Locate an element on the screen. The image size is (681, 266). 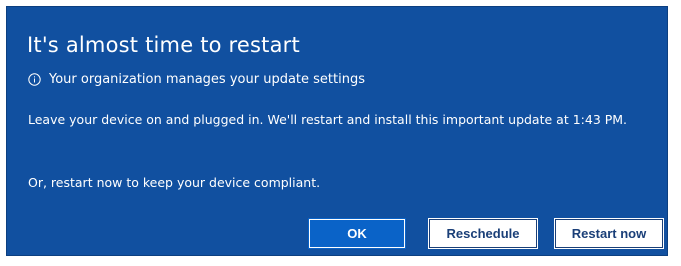
info-icon is located at coordinates (34, 79).